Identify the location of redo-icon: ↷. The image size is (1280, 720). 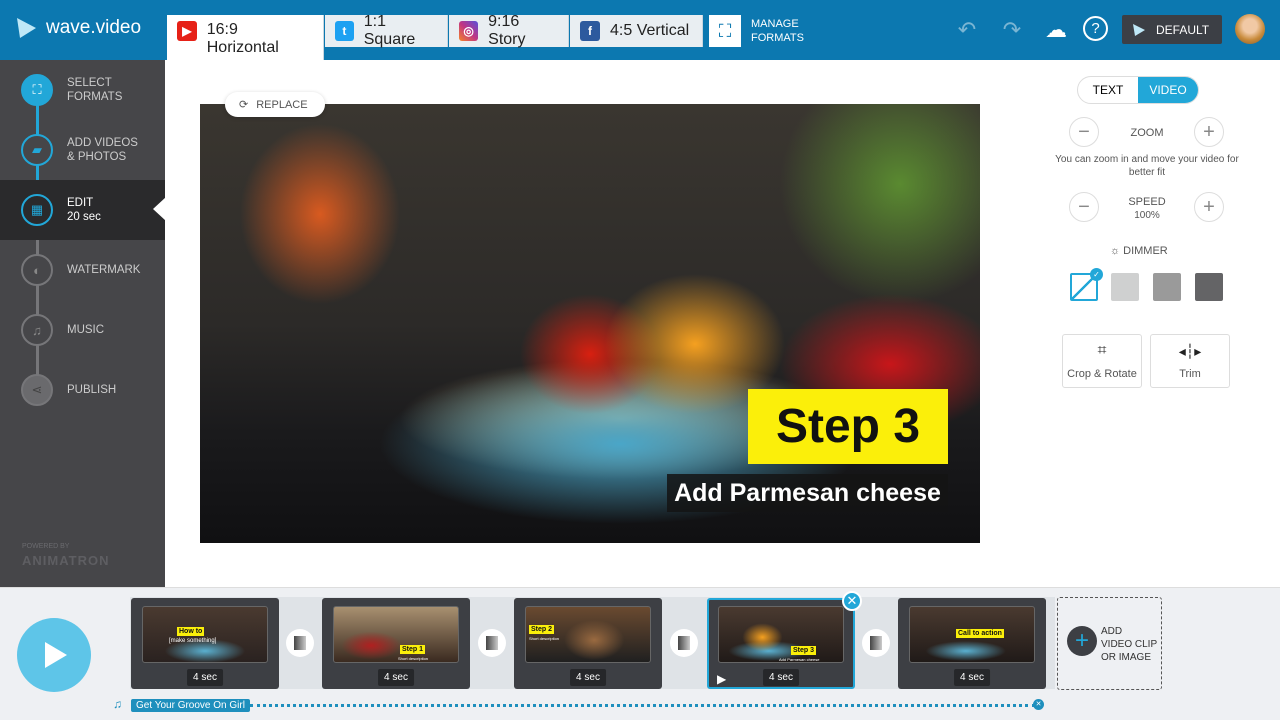
(1012, 30).